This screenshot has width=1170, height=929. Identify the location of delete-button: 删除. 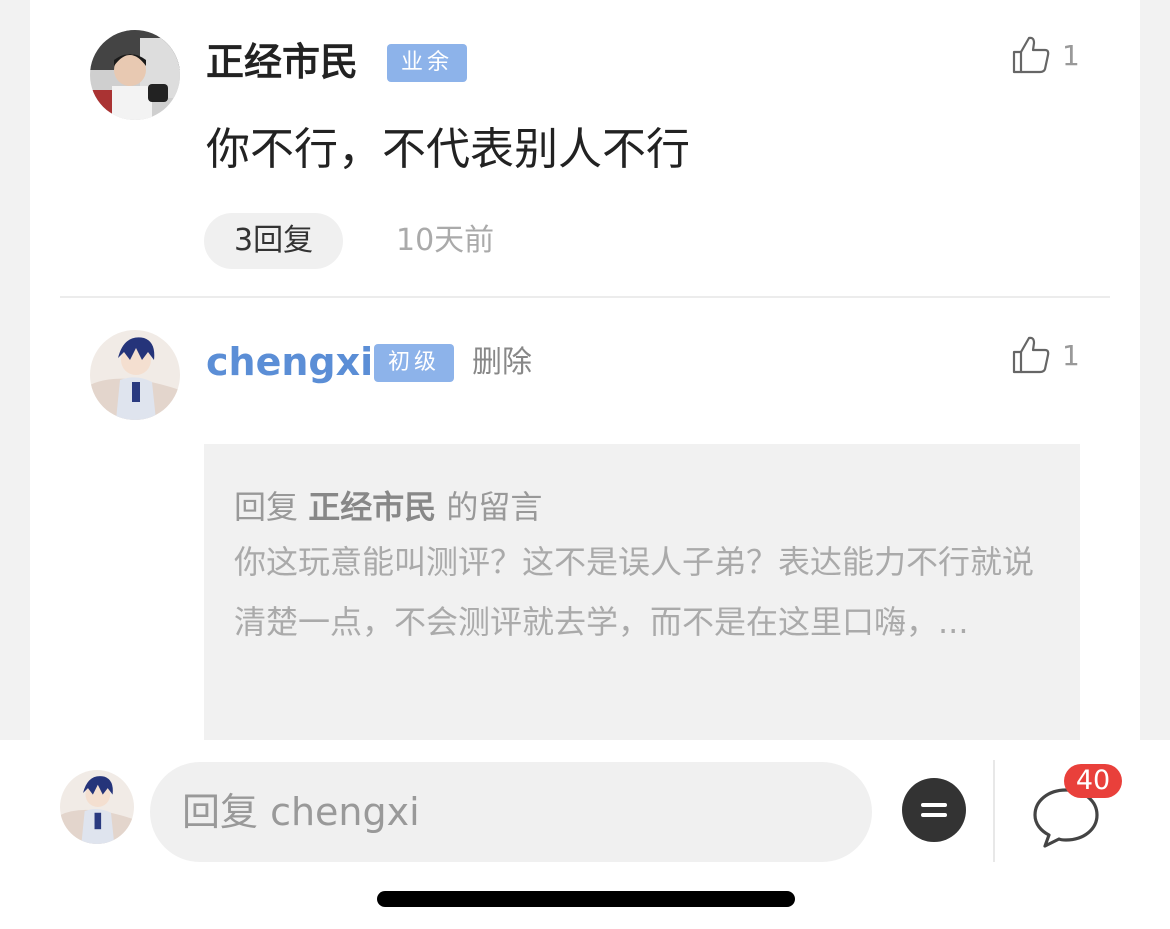
(502, 363).